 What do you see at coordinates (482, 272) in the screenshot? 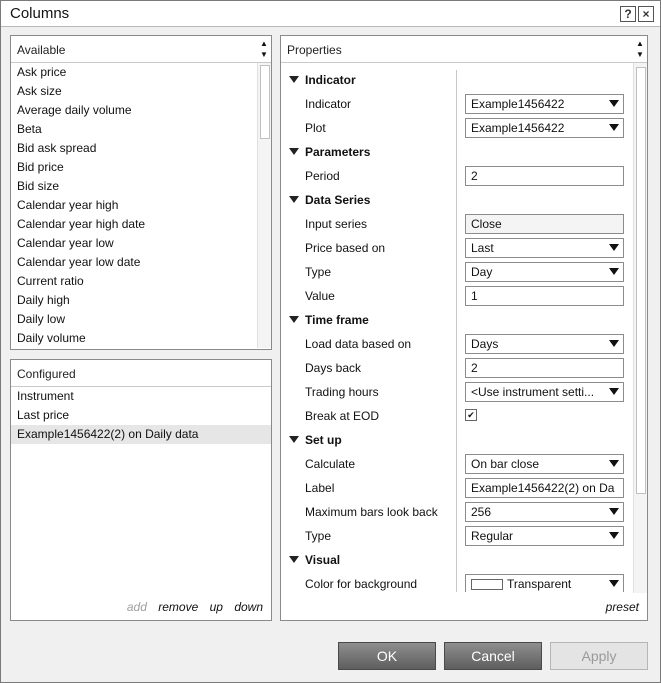
I see `property-value: Day` at bounding box center [482, 272].